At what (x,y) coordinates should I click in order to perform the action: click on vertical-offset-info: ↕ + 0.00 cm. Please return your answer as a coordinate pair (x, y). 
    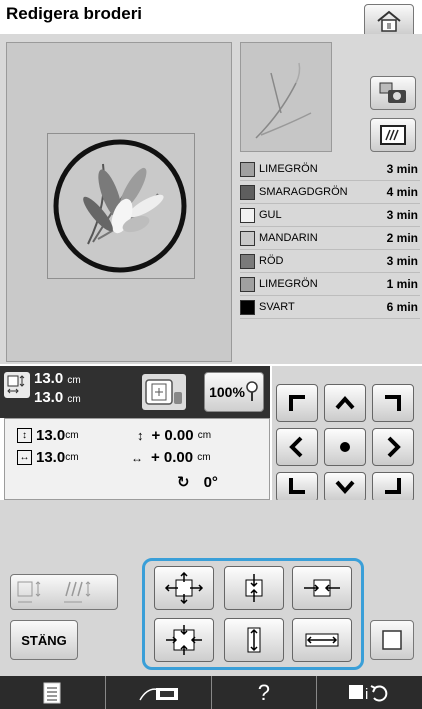
    Looking at the image, I should click on (174, 435).